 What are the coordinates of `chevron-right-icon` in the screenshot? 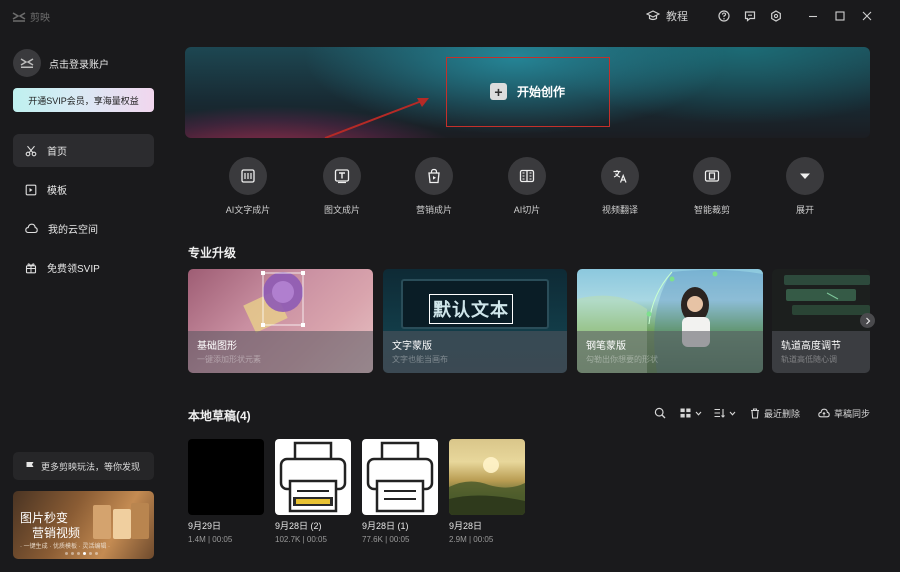 It's located at (867, 320).